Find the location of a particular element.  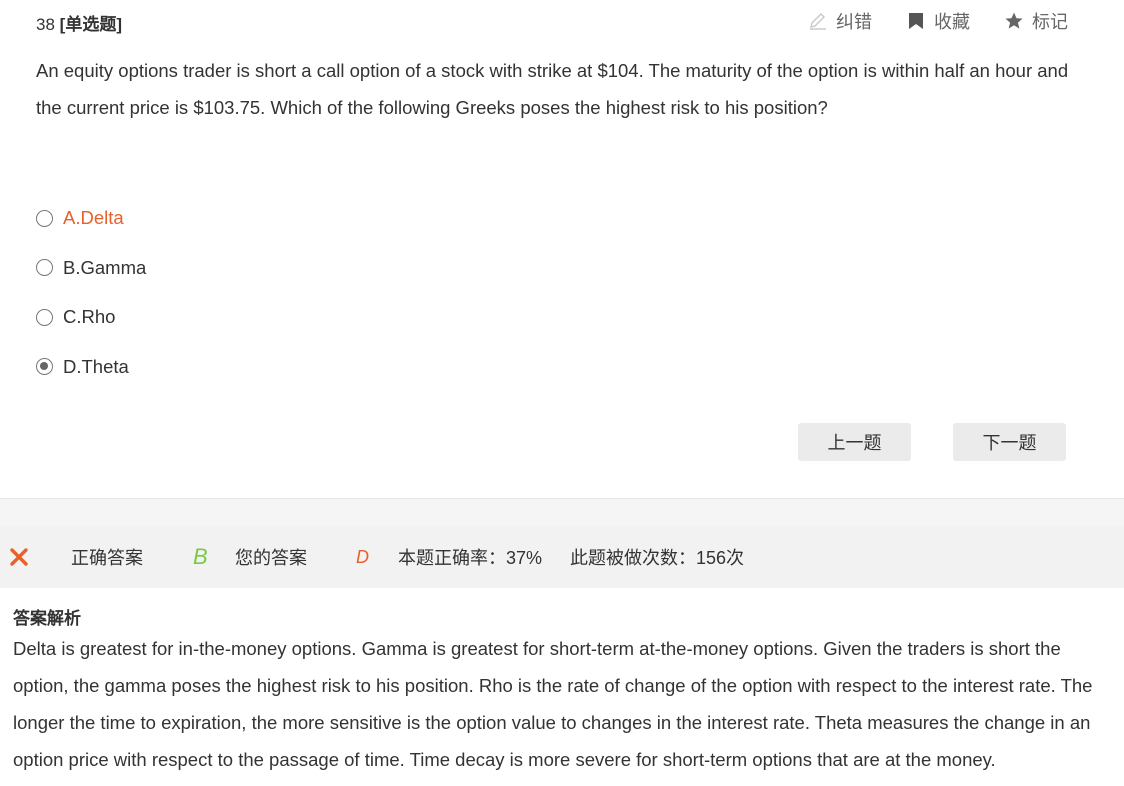

your-answer-value: D is located at coordinates (362, 556).